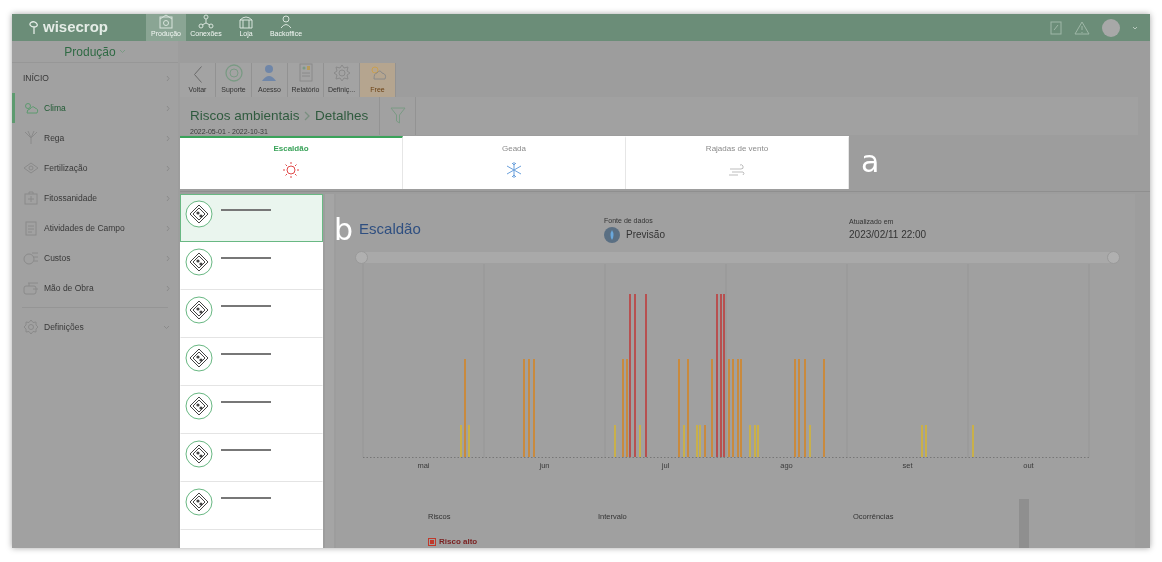 This screenshot has height=562, width=1162. Describe the element at coordinates (251, 218) in the screenshot. I see `parcel-item` at that location.